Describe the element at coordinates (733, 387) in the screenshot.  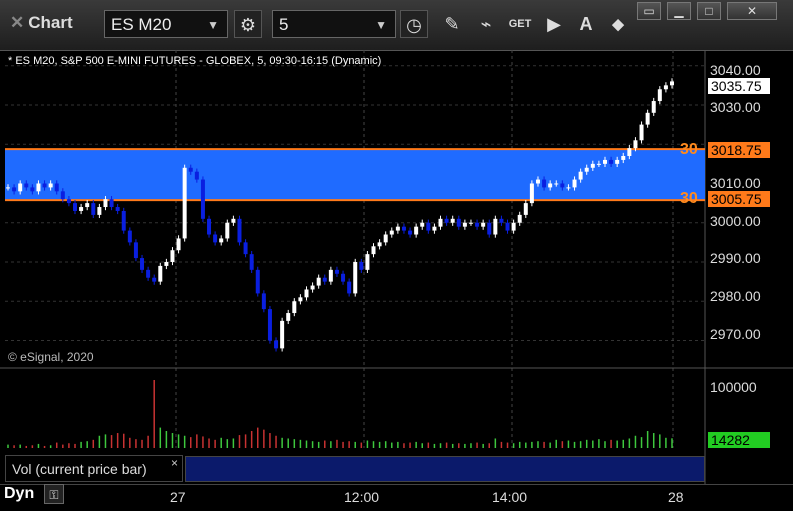
I see `volume-axis-label: 100000` at that location.